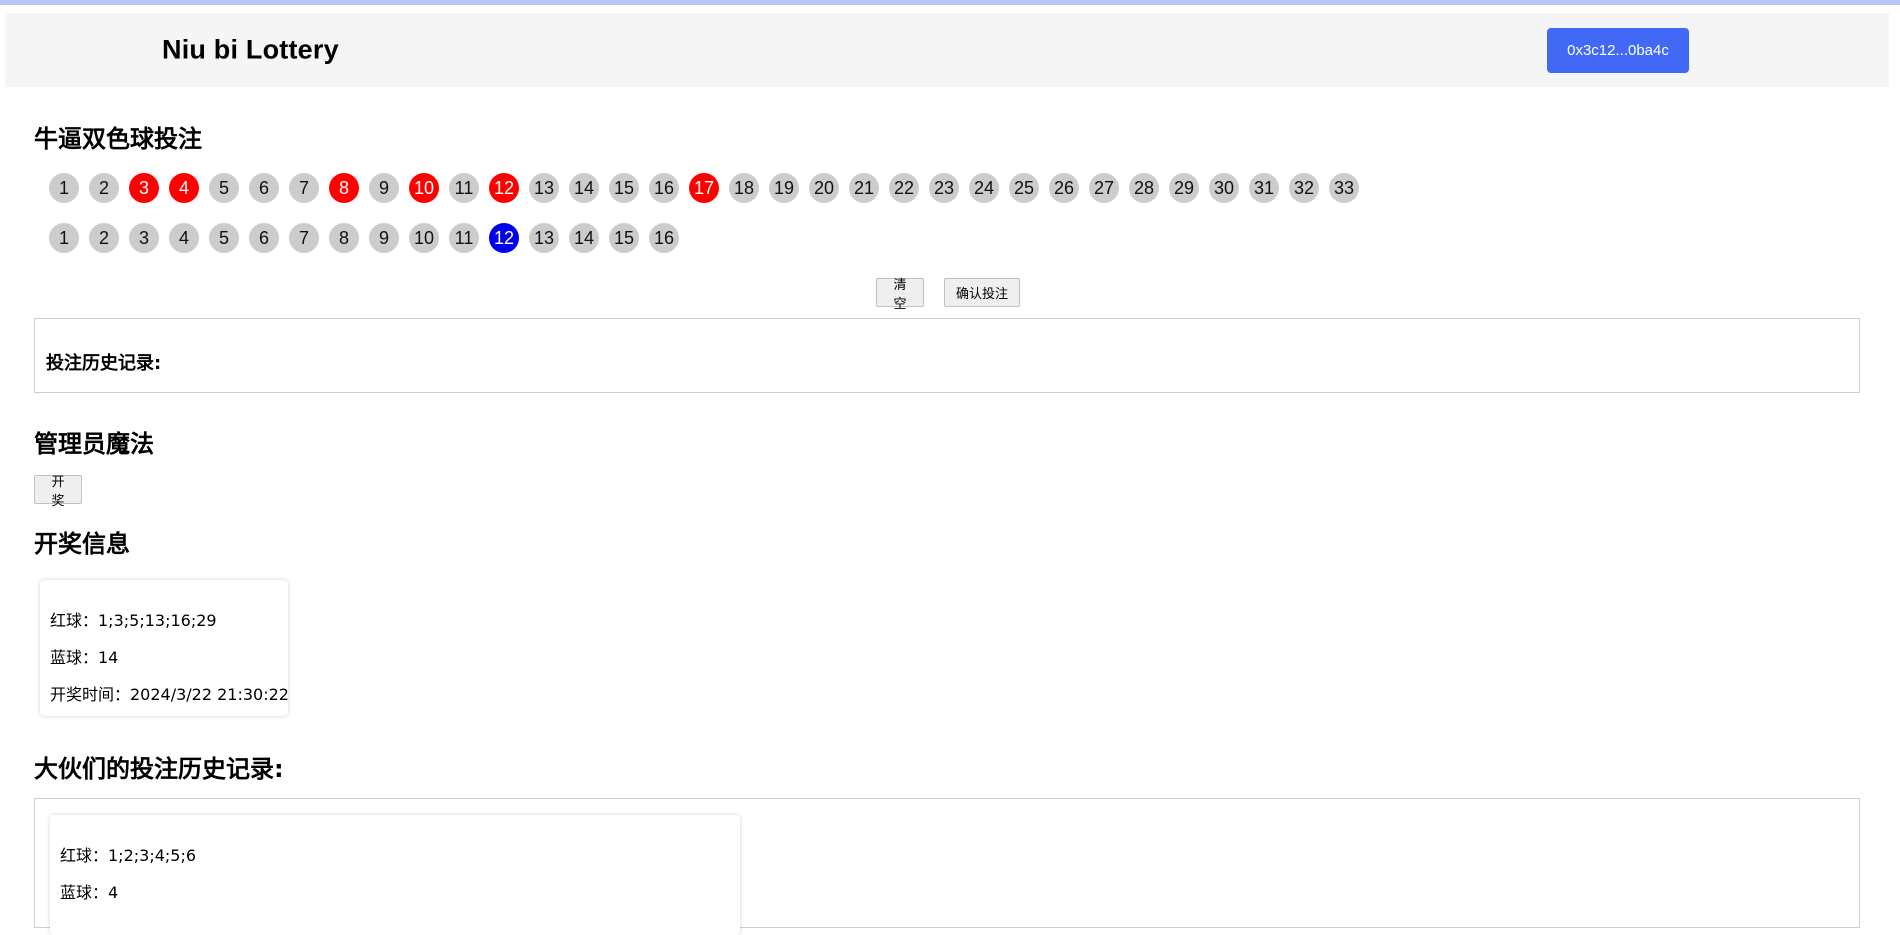 This screenshot has height=935, width=1900. What do you see at coordinates (950, 2) in the screenshot?
I see `window-top-strip` at bounding box center [950, 2].